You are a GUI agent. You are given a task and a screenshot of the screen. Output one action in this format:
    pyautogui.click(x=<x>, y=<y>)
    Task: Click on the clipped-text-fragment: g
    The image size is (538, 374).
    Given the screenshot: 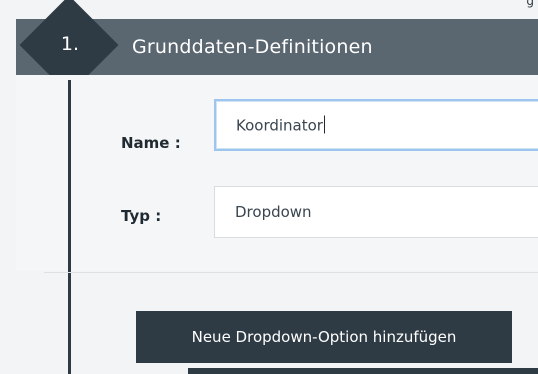 What is the action you would take?
    pyautogui.click(x=530, y=4)
    